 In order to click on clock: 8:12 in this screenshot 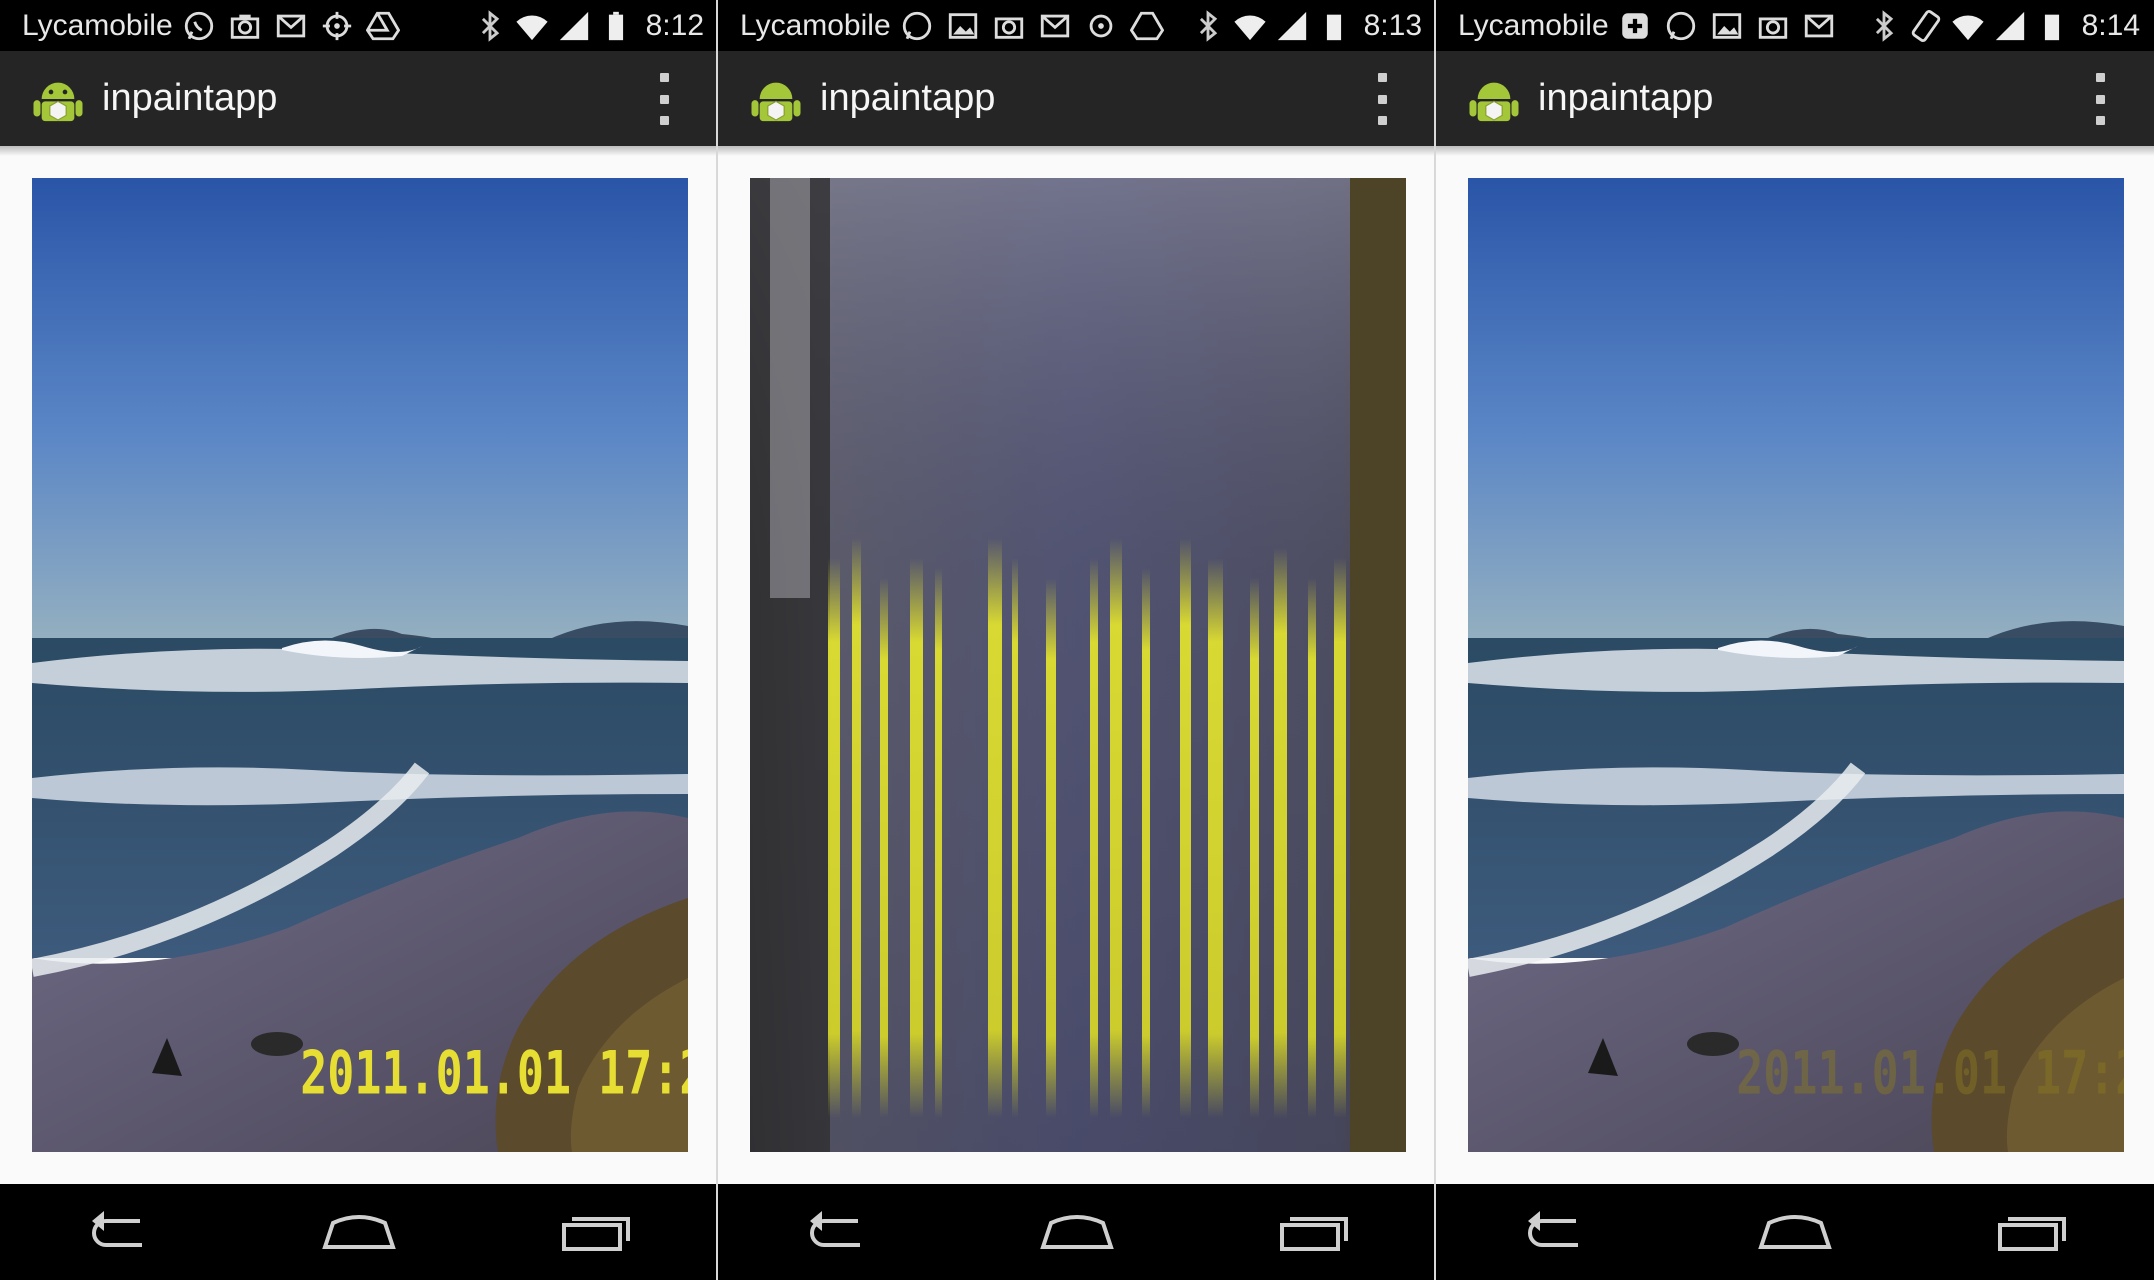, I will do `click(674, 25)`.